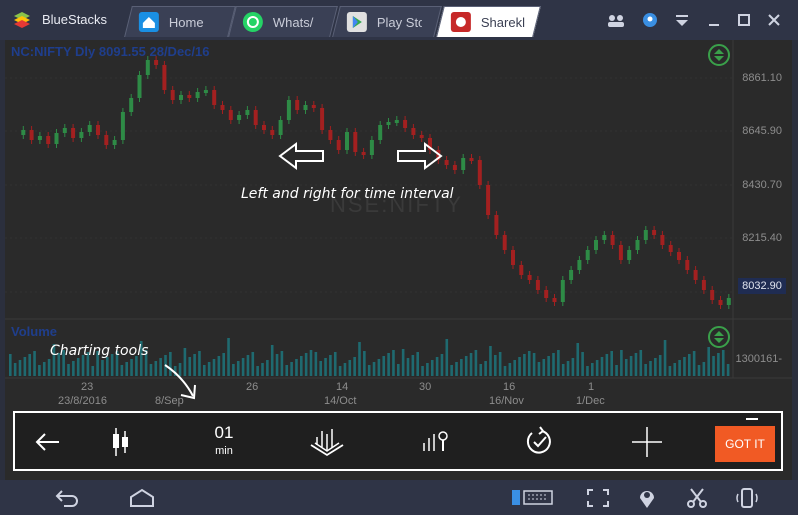 The image size is (798, 515). I want to click on indicator-settings-icon, so click(435, 442).